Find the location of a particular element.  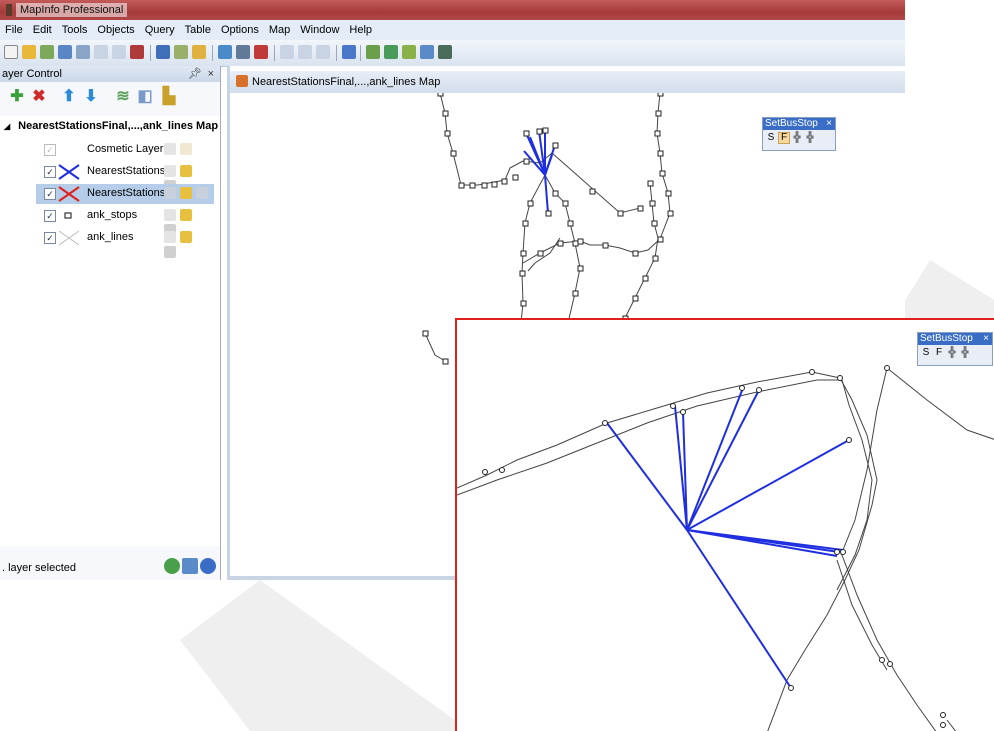

route-line is located at coordinates (435, 347).